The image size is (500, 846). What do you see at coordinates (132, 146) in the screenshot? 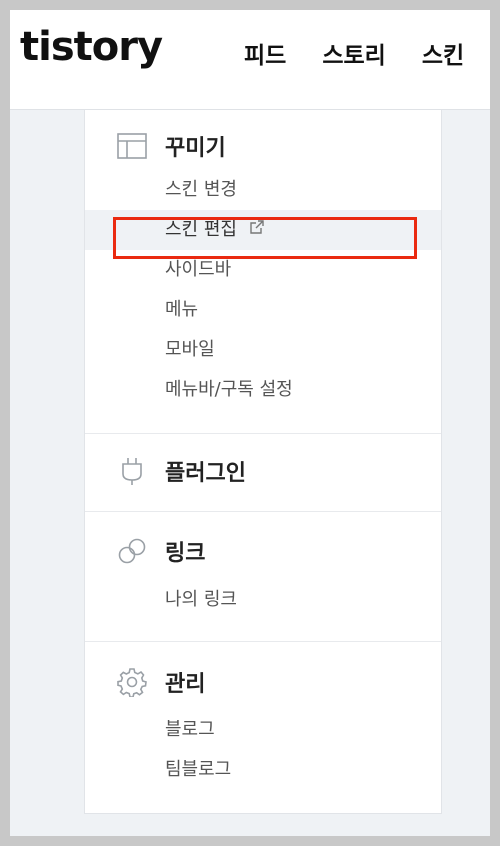
I see `layout-icon` at bounding box center [132, 146].